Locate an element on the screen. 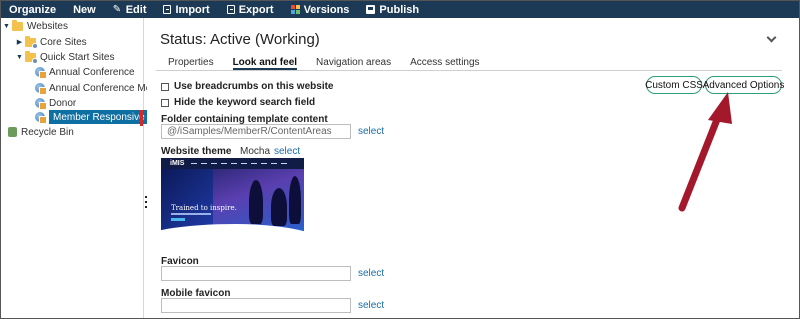 The image size is (800, 319). versions-button: Versions is located at coordinates (320, 9).